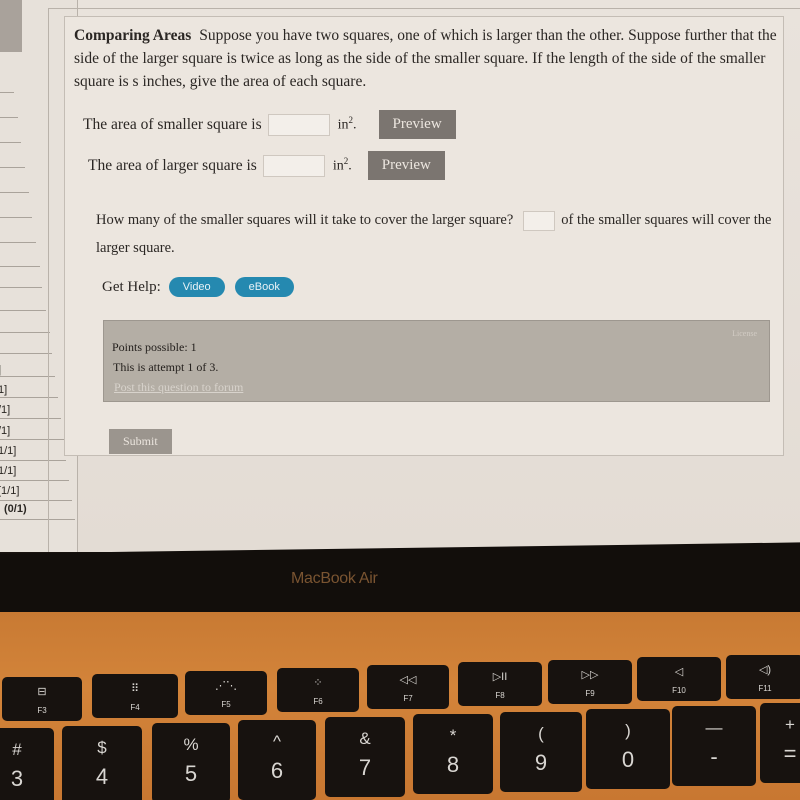 The height and width of the screenshot is (800, 800). I want to click on key-shift-symbol: &, so click(365, 738).